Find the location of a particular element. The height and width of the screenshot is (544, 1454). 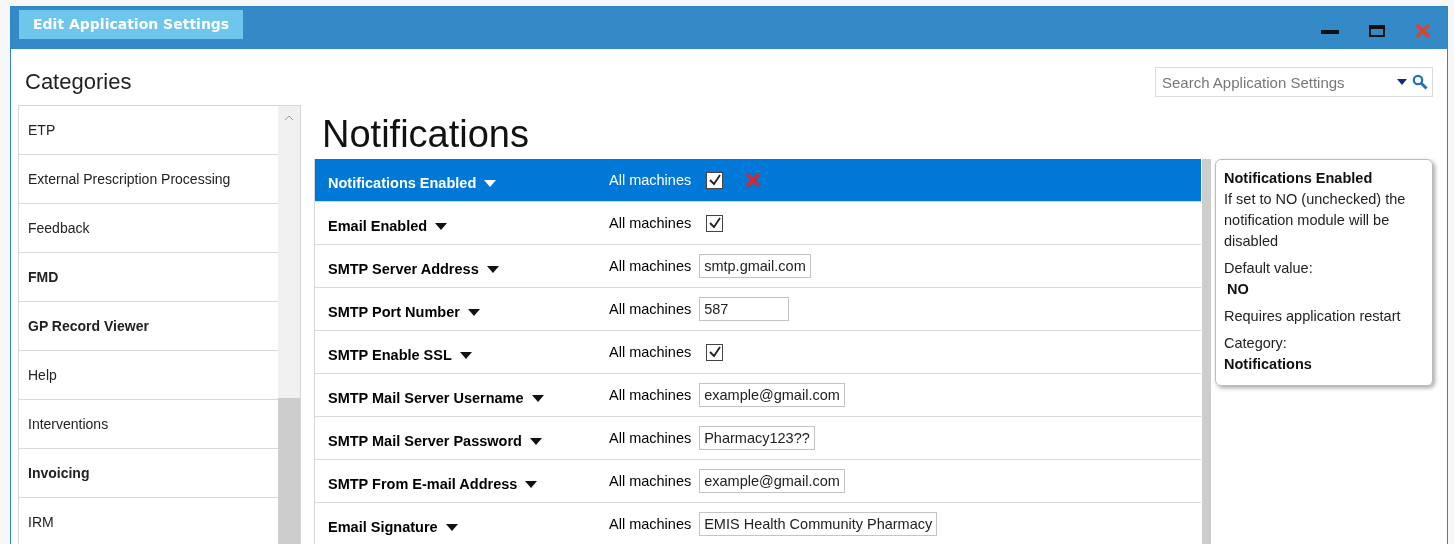

setting-name: SMTP Enable SSL is located at coordinates (390, 355).